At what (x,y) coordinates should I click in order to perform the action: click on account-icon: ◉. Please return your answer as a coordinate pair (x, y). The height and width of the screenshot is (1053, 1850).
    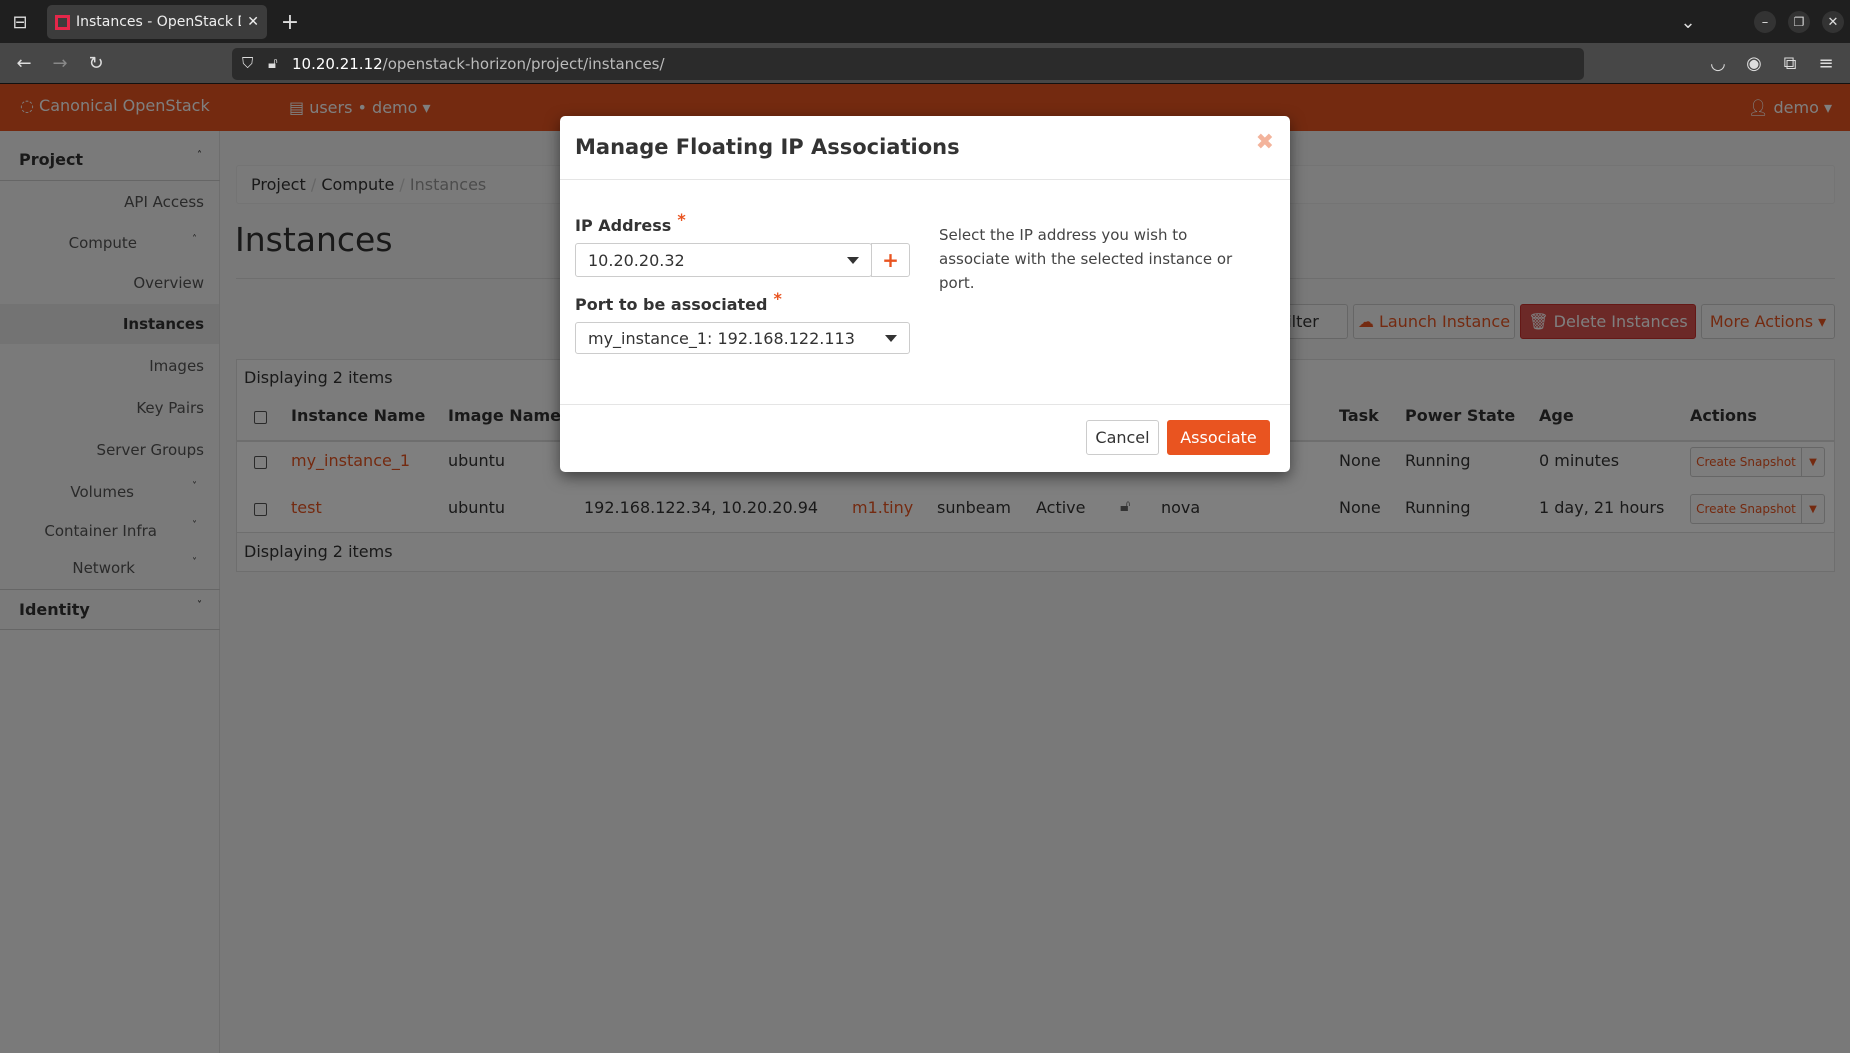
    Looking at the image, I should click on (1754, 63).